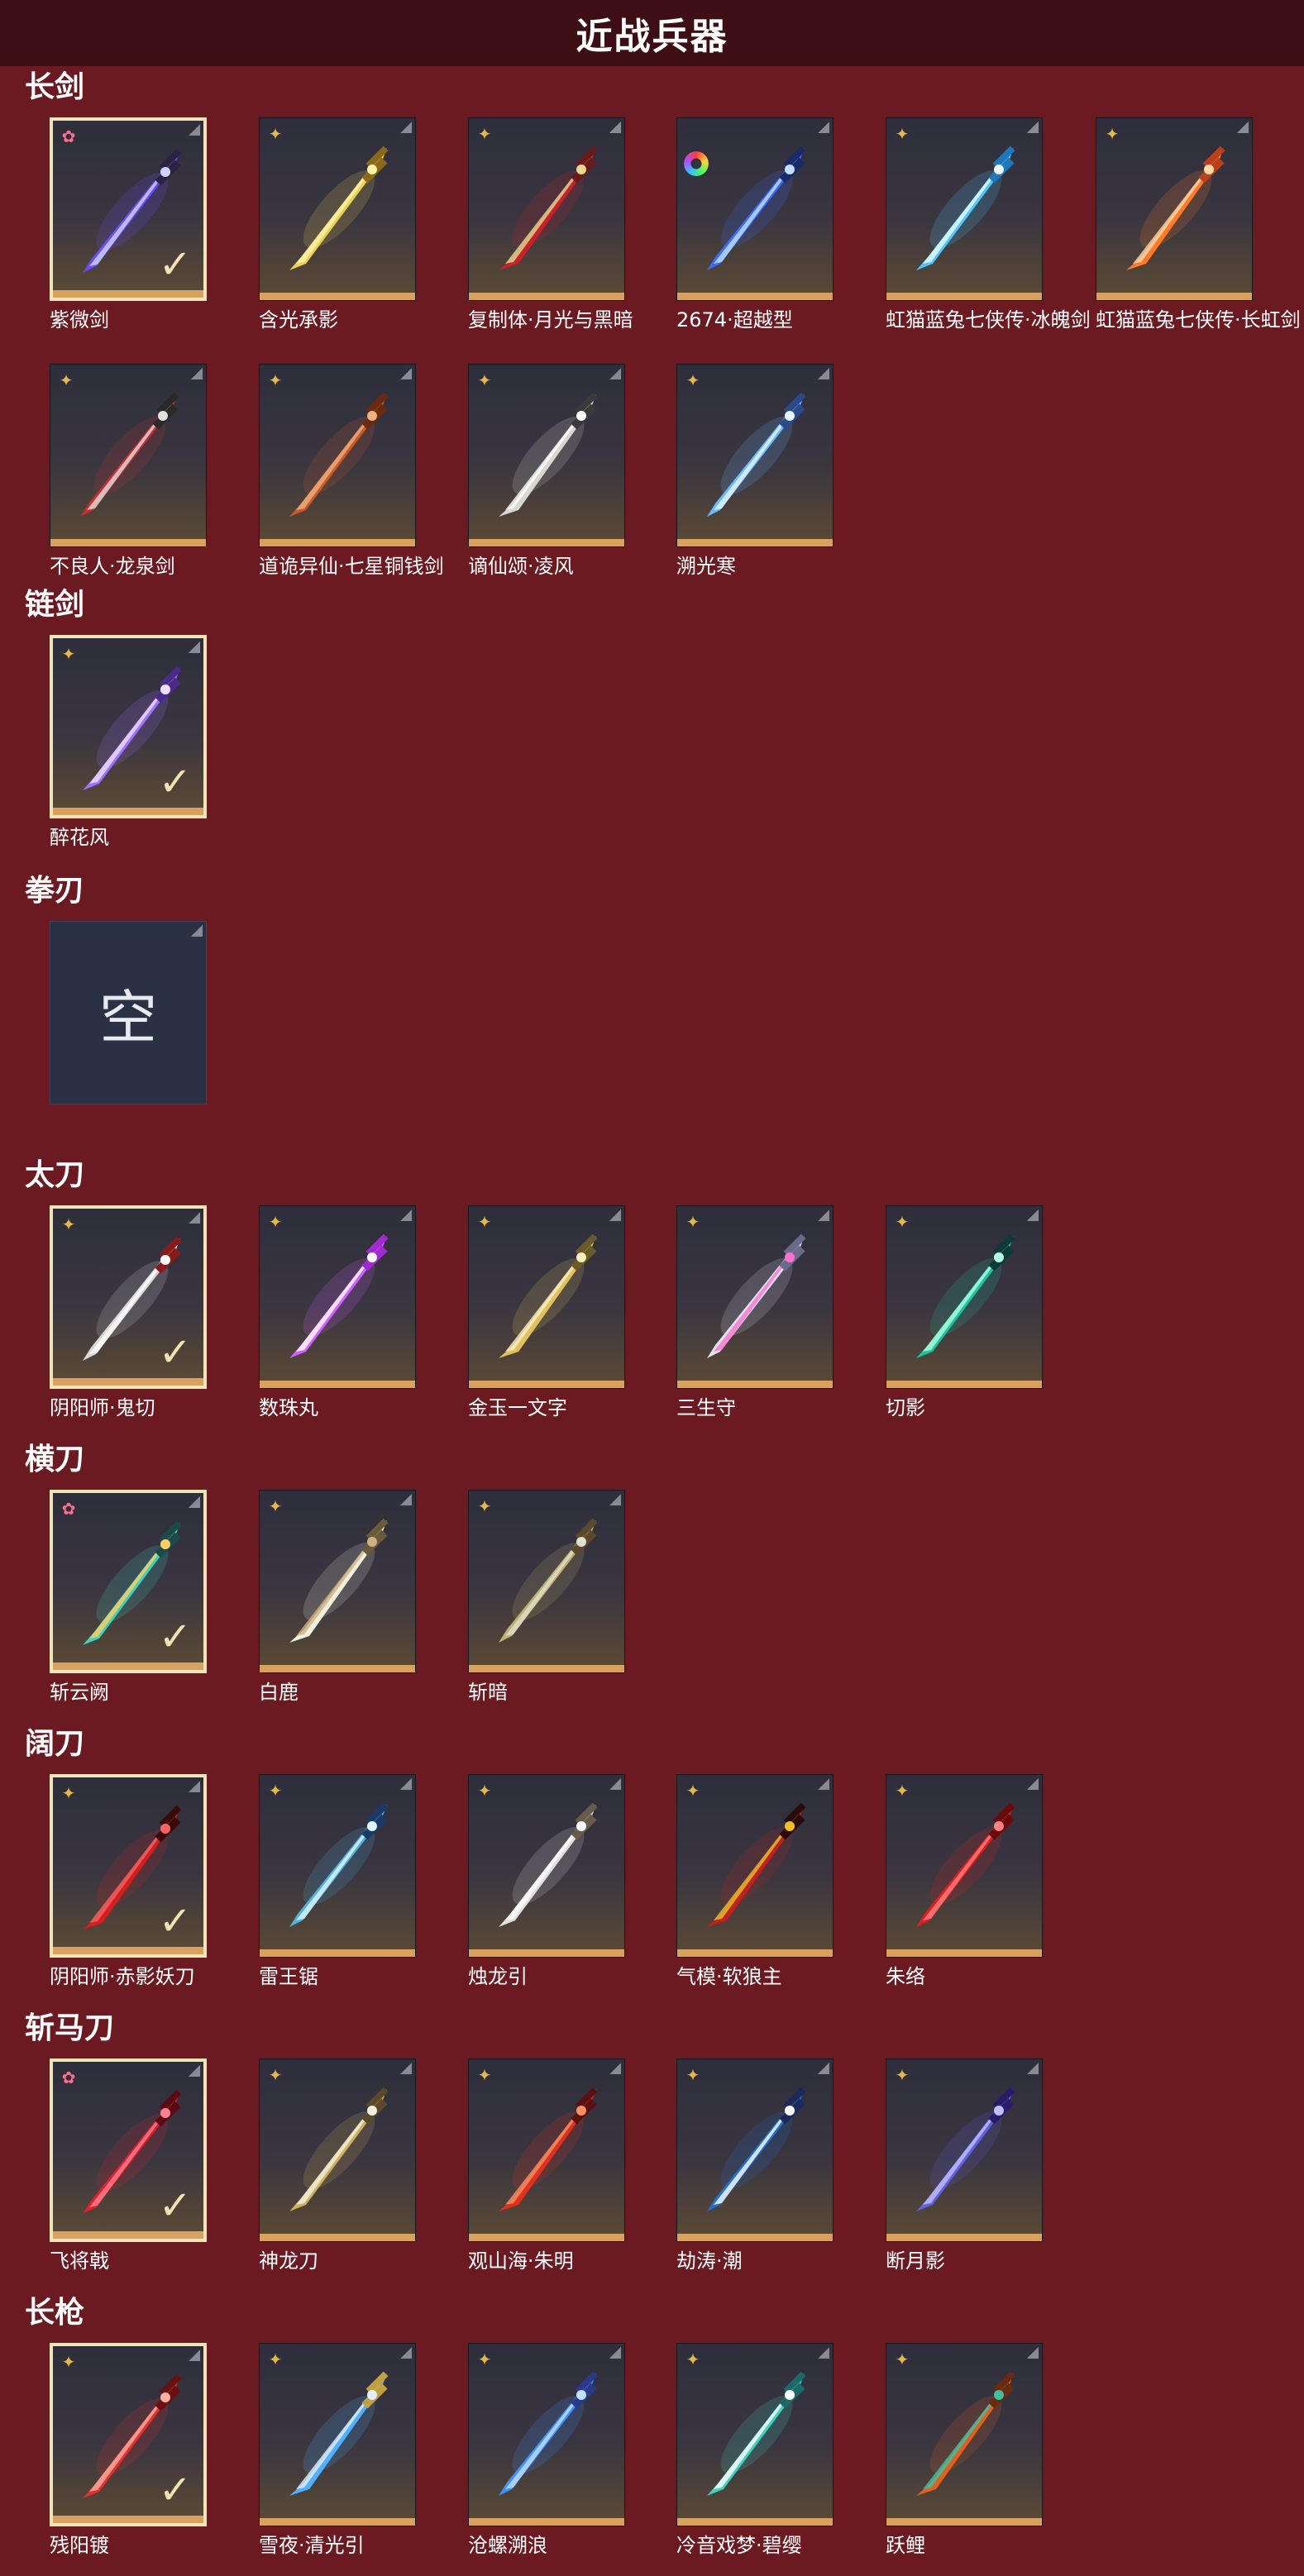 This screenshot has height=2576, width=1304. I want to click on weapon-tile: ✦ 雪夜·清光引, so click(337, 2450).